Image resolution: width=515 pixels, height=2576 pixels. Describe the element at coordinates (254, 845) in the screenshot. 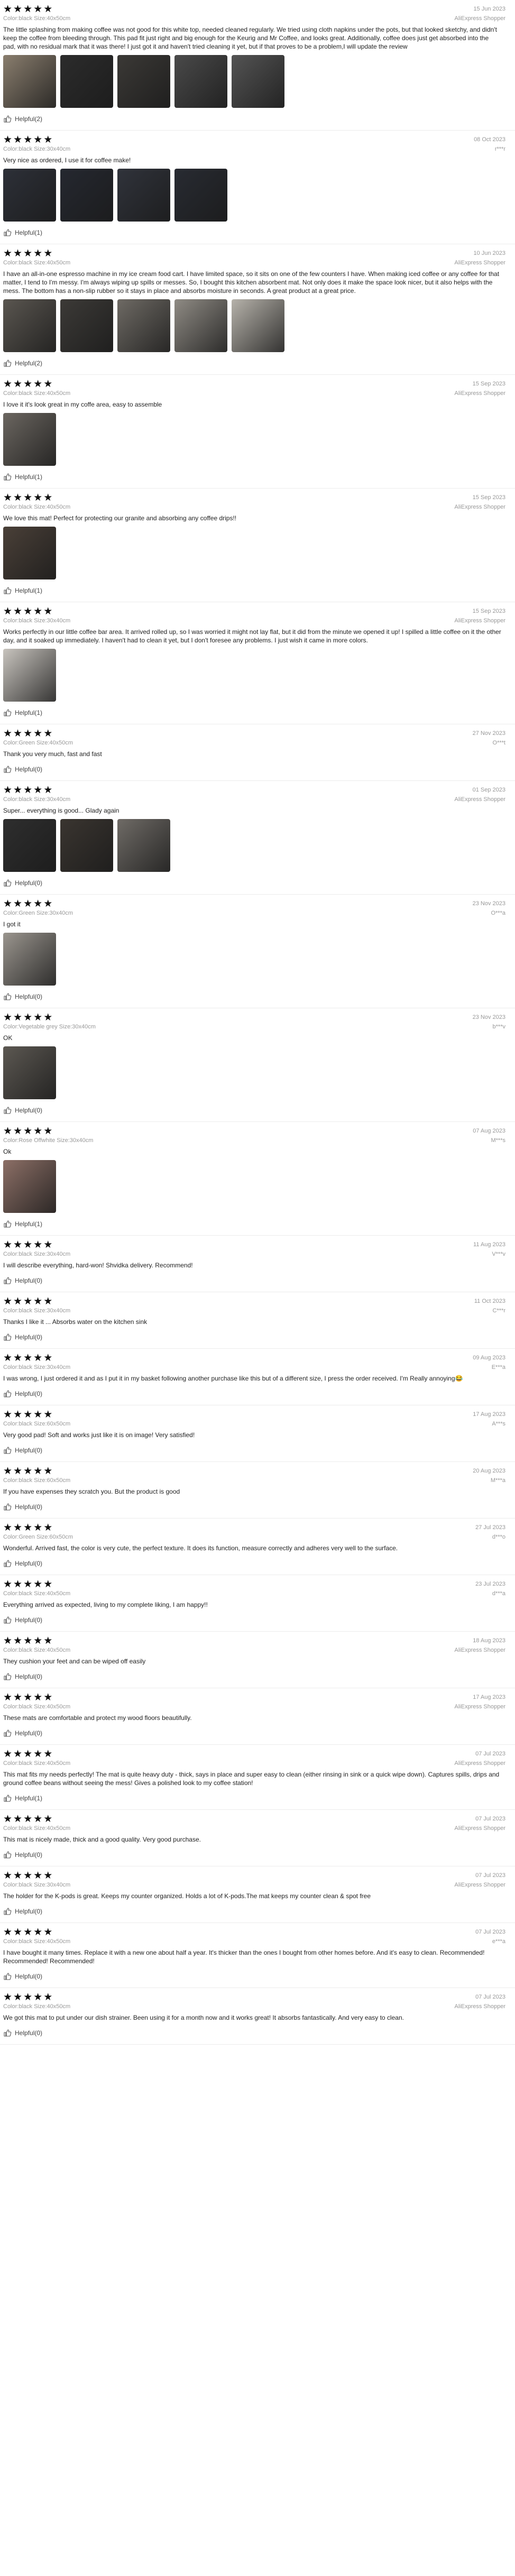

I see `review-photos` at that location.